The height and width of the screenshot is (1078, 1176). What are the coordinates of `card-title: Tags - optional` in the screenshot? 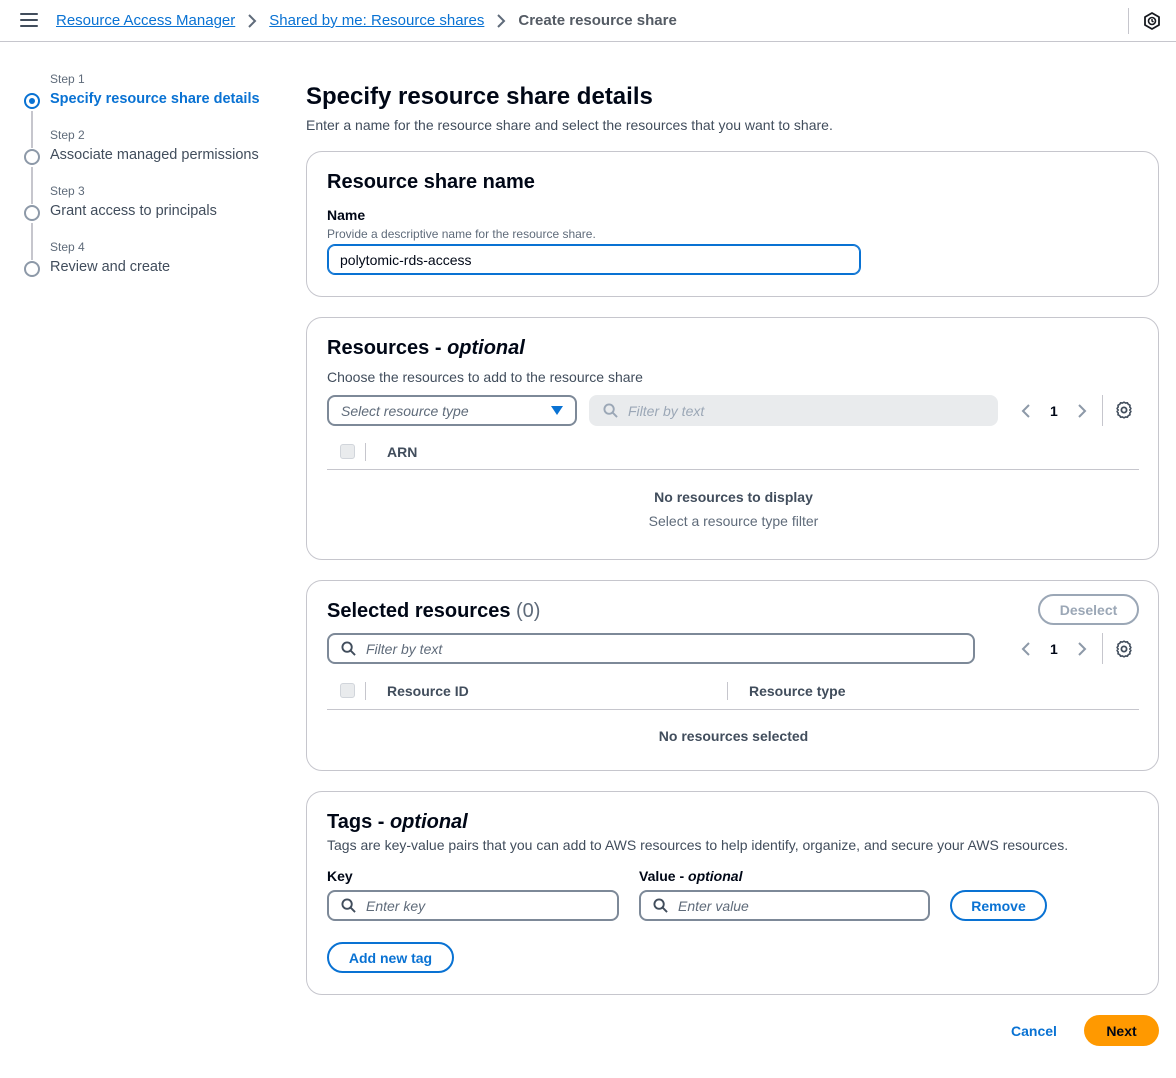 It's located at (397, 822).